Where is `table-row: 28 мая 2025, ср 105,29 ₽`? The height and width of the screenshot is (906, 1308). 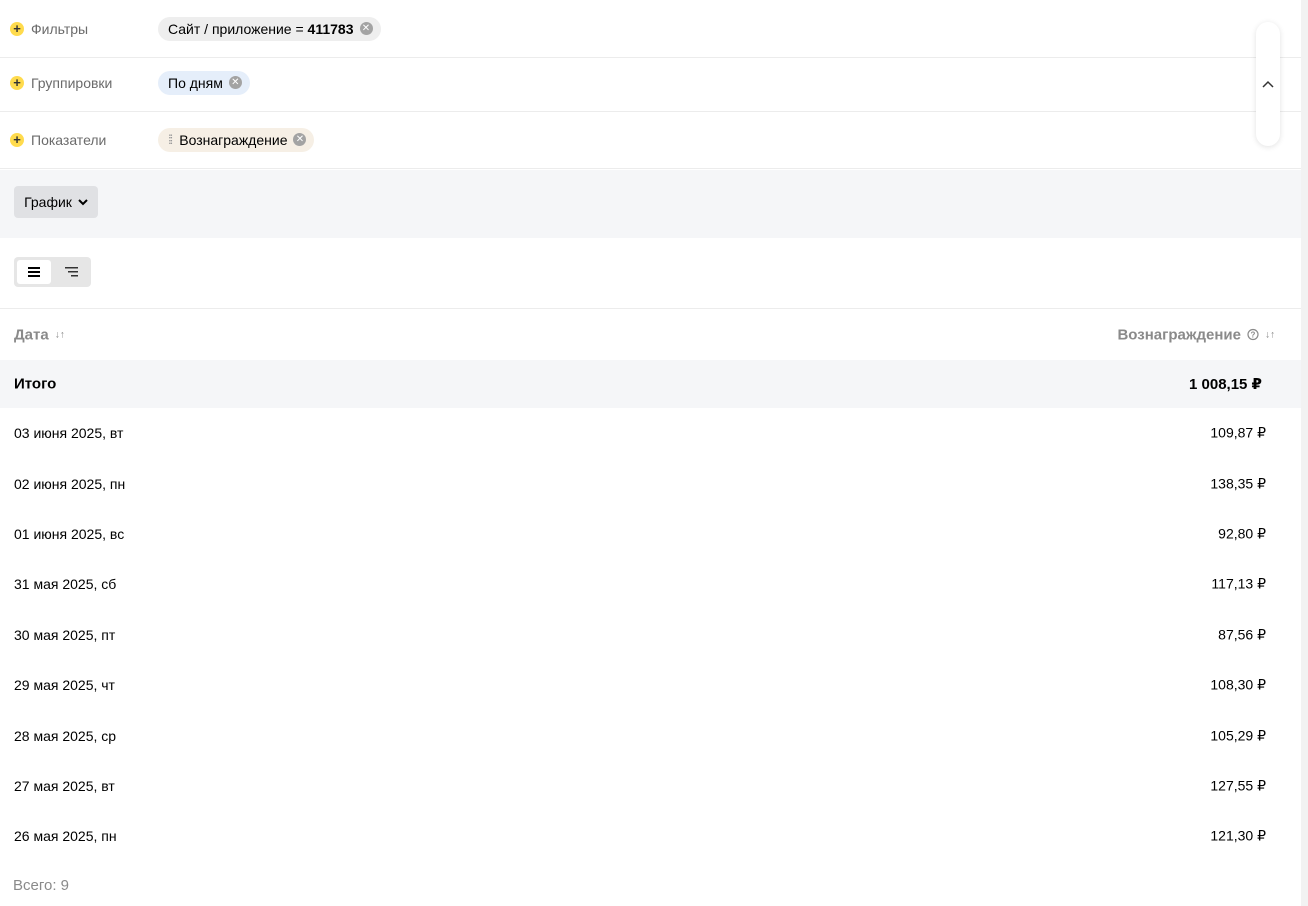
table-row: 28 мая 2025, ср 105,29 ₽ is located at coordinates (650, 735).